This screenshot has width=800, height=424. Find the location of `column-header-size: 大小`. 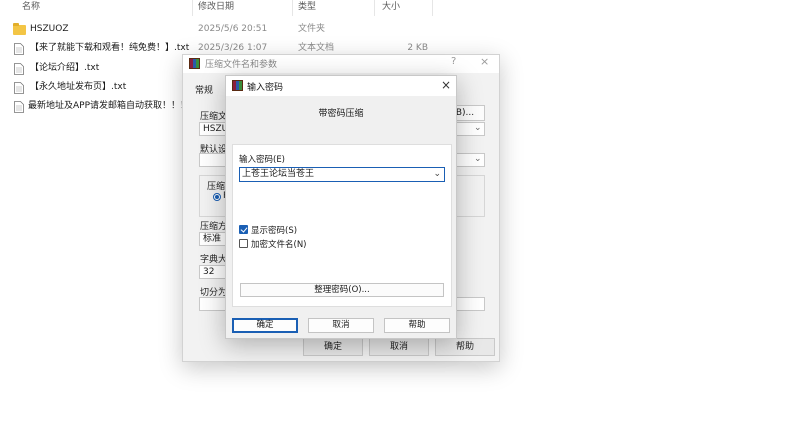

column-header-size: 大小 is located at coordinates (391, 8).